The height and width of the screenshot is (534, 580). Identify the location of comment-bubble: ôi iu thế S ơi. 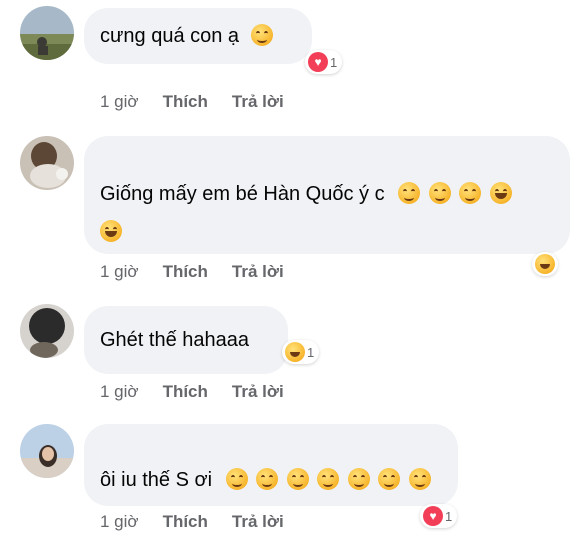
(271, 465).